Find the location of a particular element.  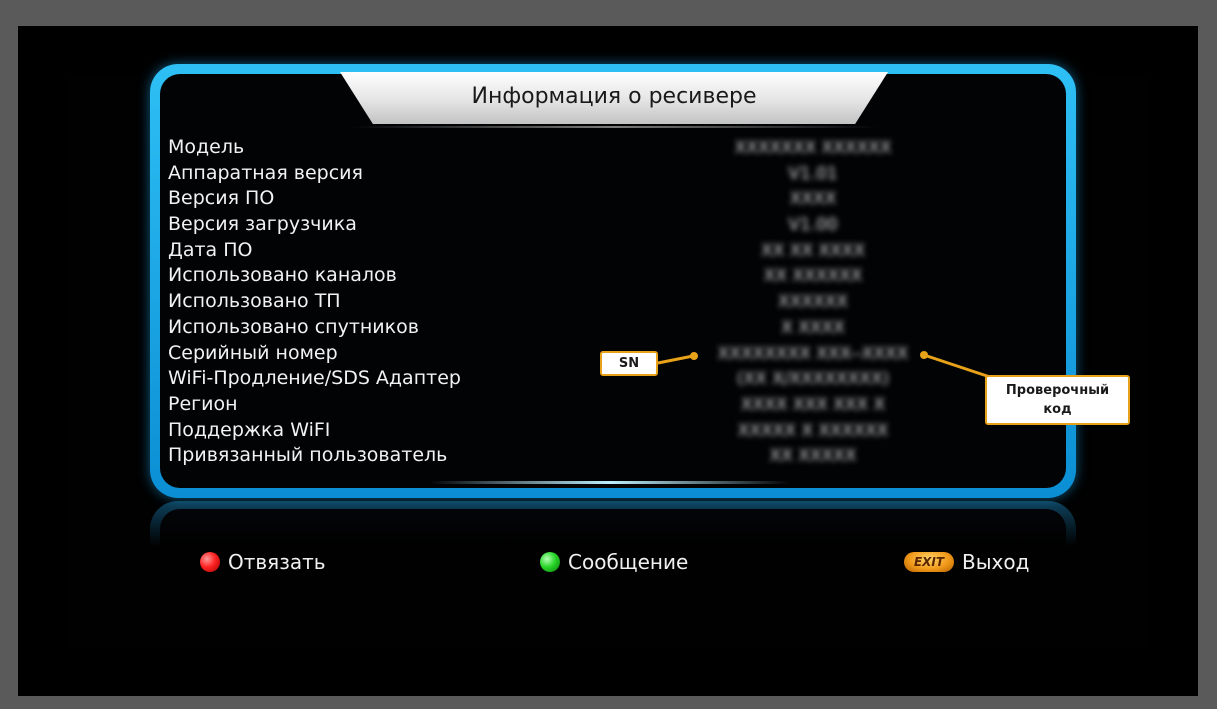

info-value-blurred: X XXXX is located at coordinates (813, 327).